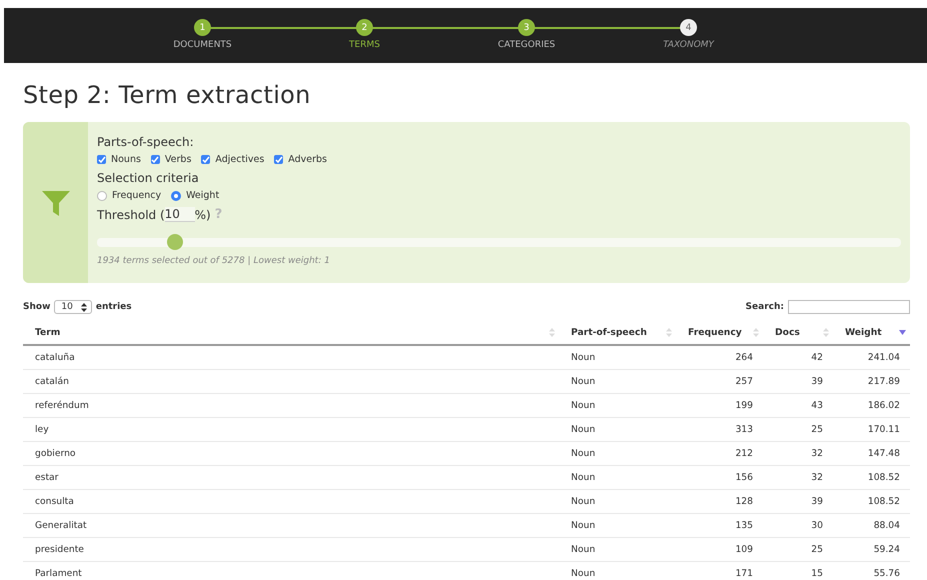 Image resolution: width=927 pixels, height=580 pixels. What do you see at coordinates (214, 261) in the screenshot?
I see `summary-text: 1934 terms selected out of 5278 | Lowest weight: 1` at bounding box center [214, 261].